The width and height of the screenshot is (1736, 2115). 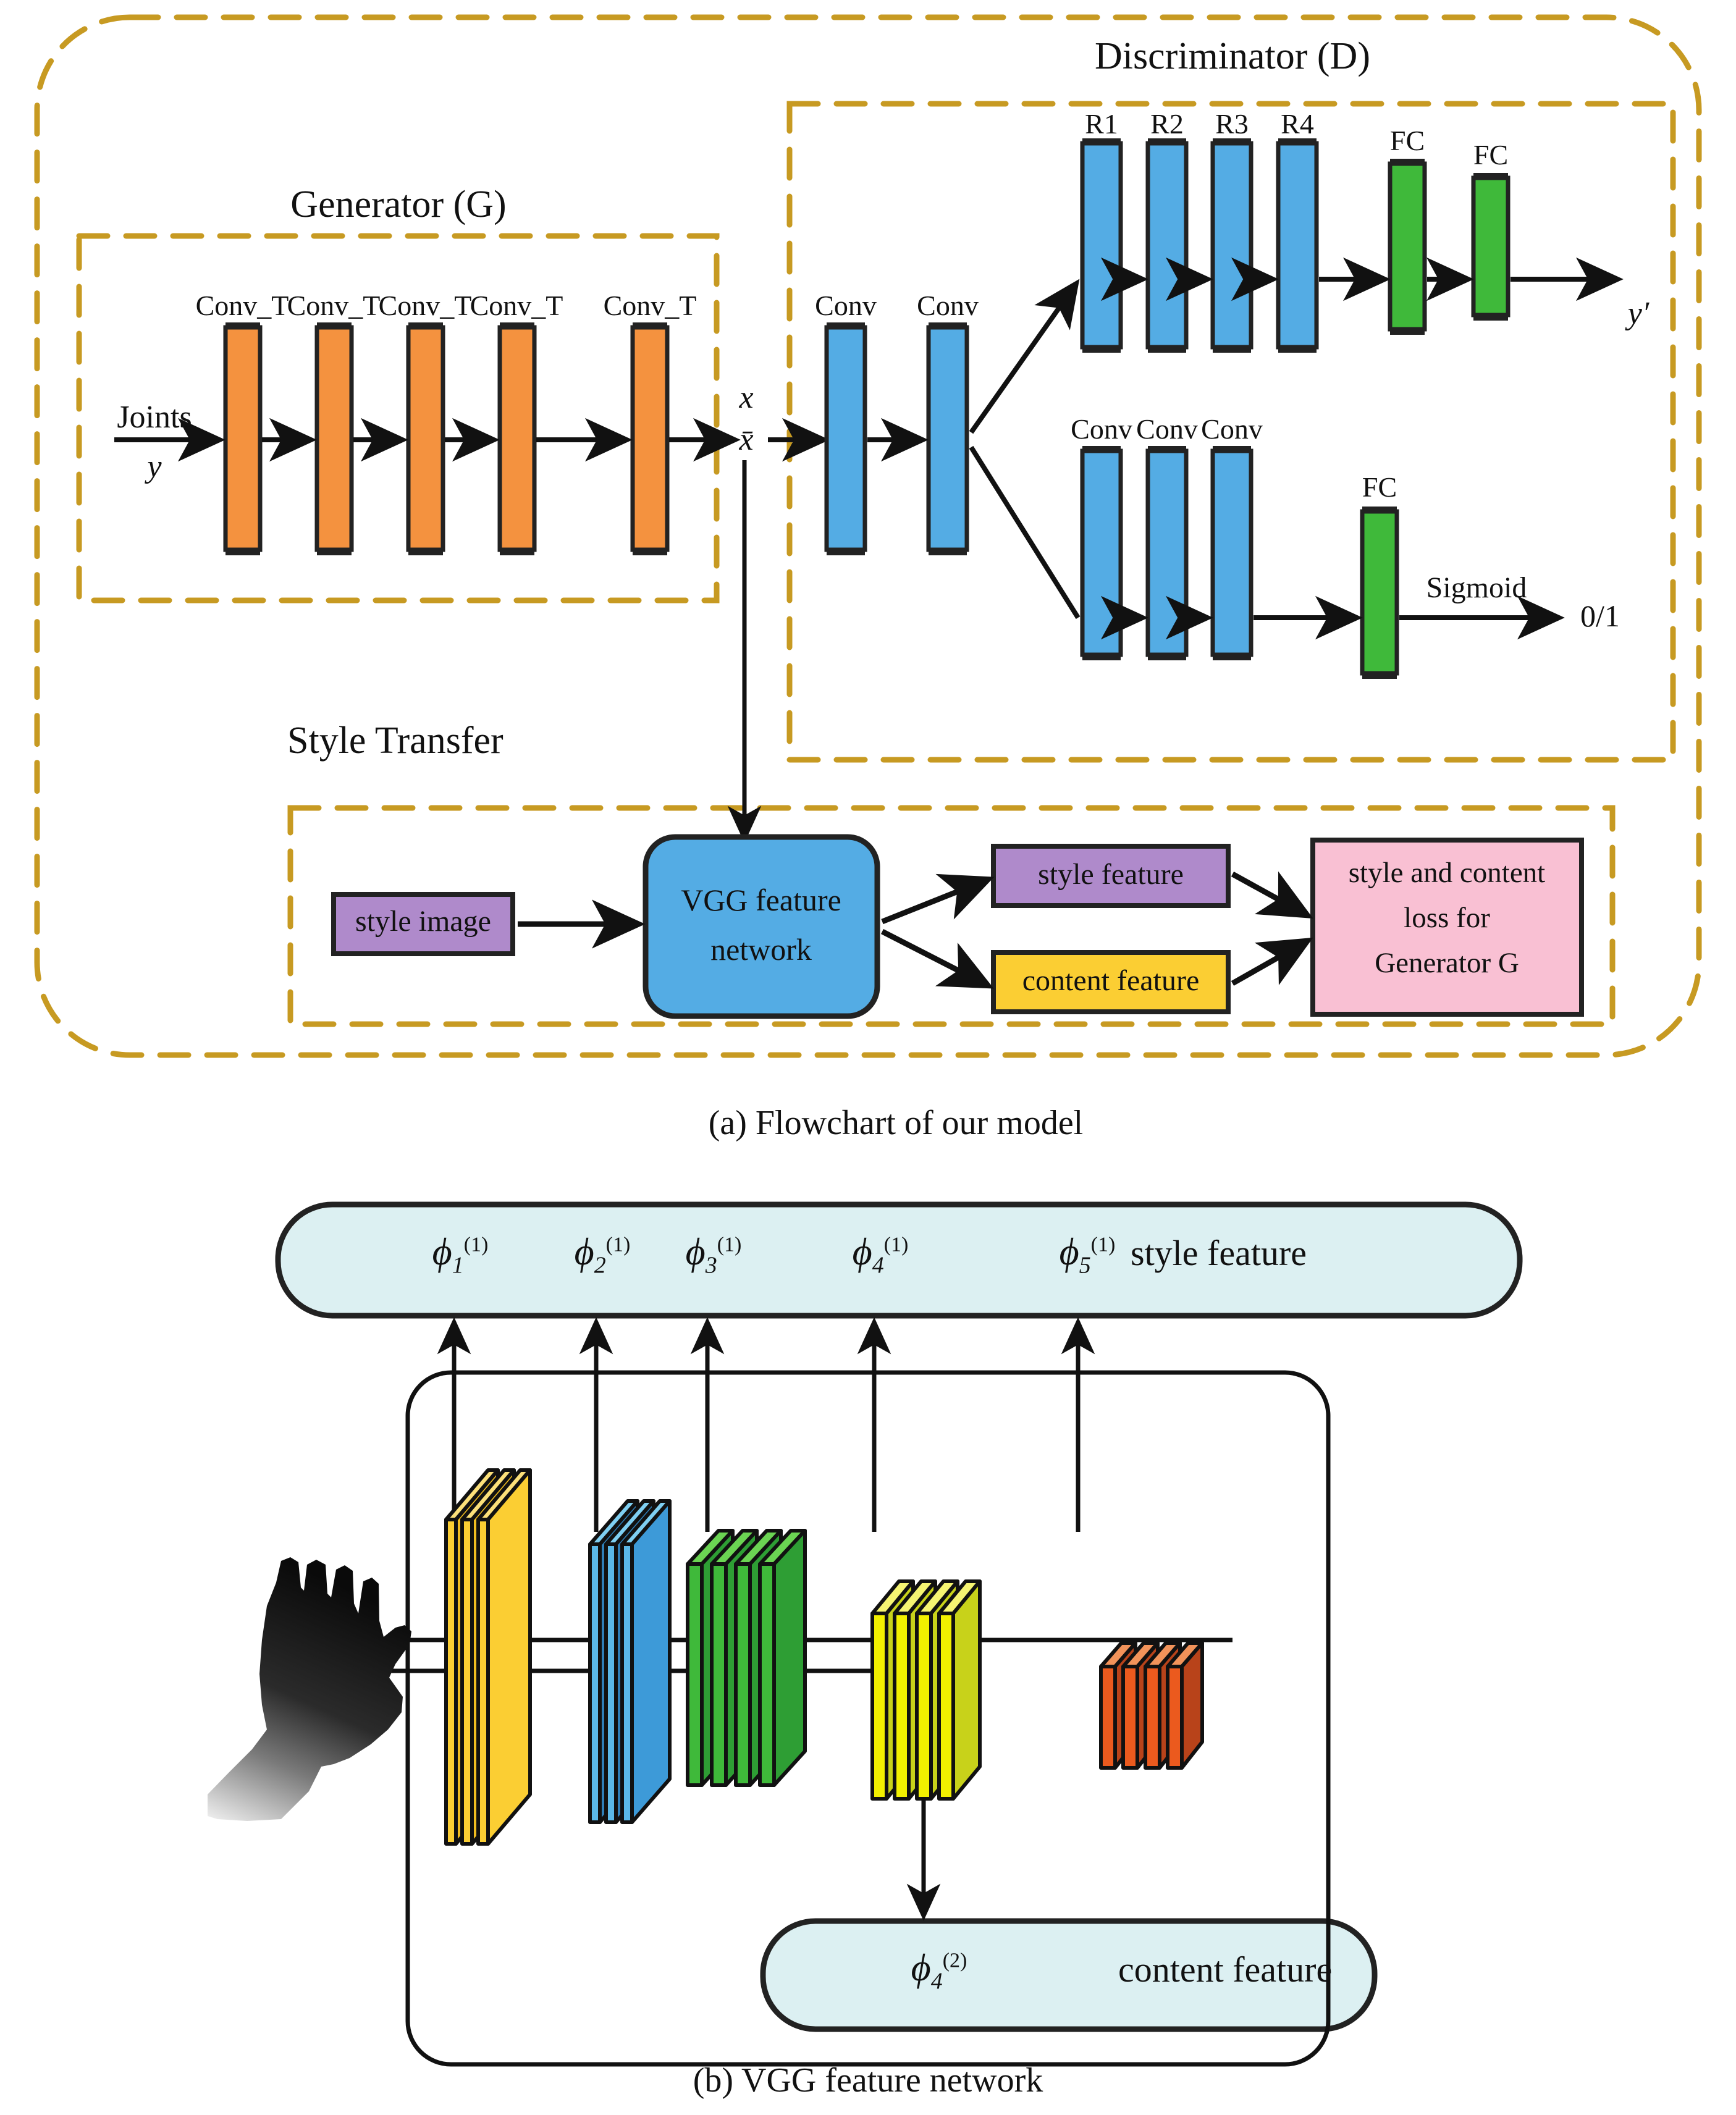 What do you see at coordinates (1219, 1253) in the screenshot?
I see `style-feature-bar-label: style feature` at bounding box center [1219, 1253].